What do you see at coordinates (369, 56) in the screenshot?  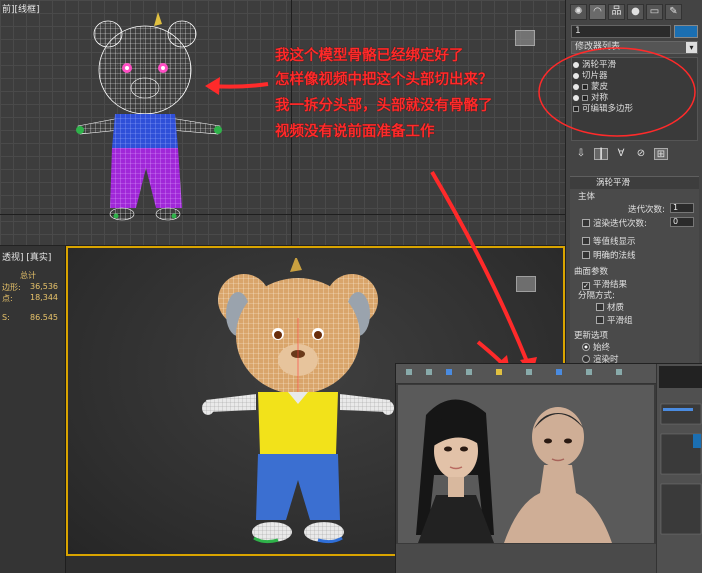 I see `annotation-line-1: 我这个模型骨骼已经绑定好了` at bounding box center [369, 56].